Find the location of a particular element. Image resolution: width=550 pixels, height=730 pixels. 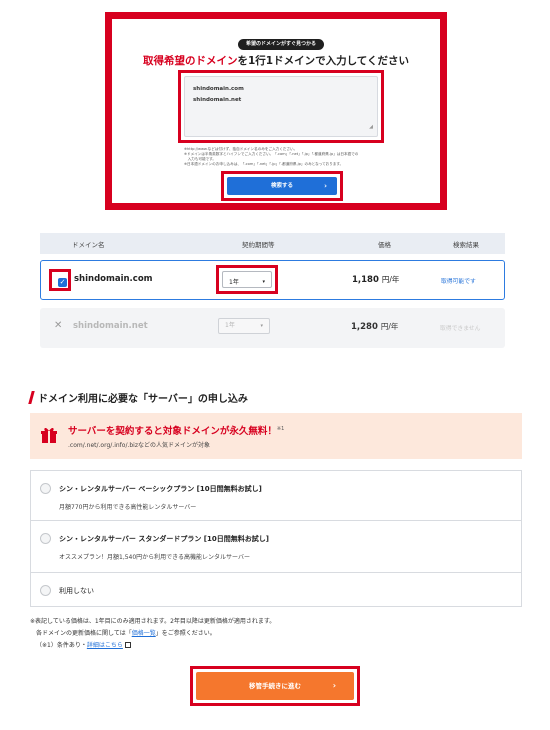

plan-name: シン・レンタルサーバー ベーシックプラン [10日間無料お試し] is located at coordinates (160, 489).